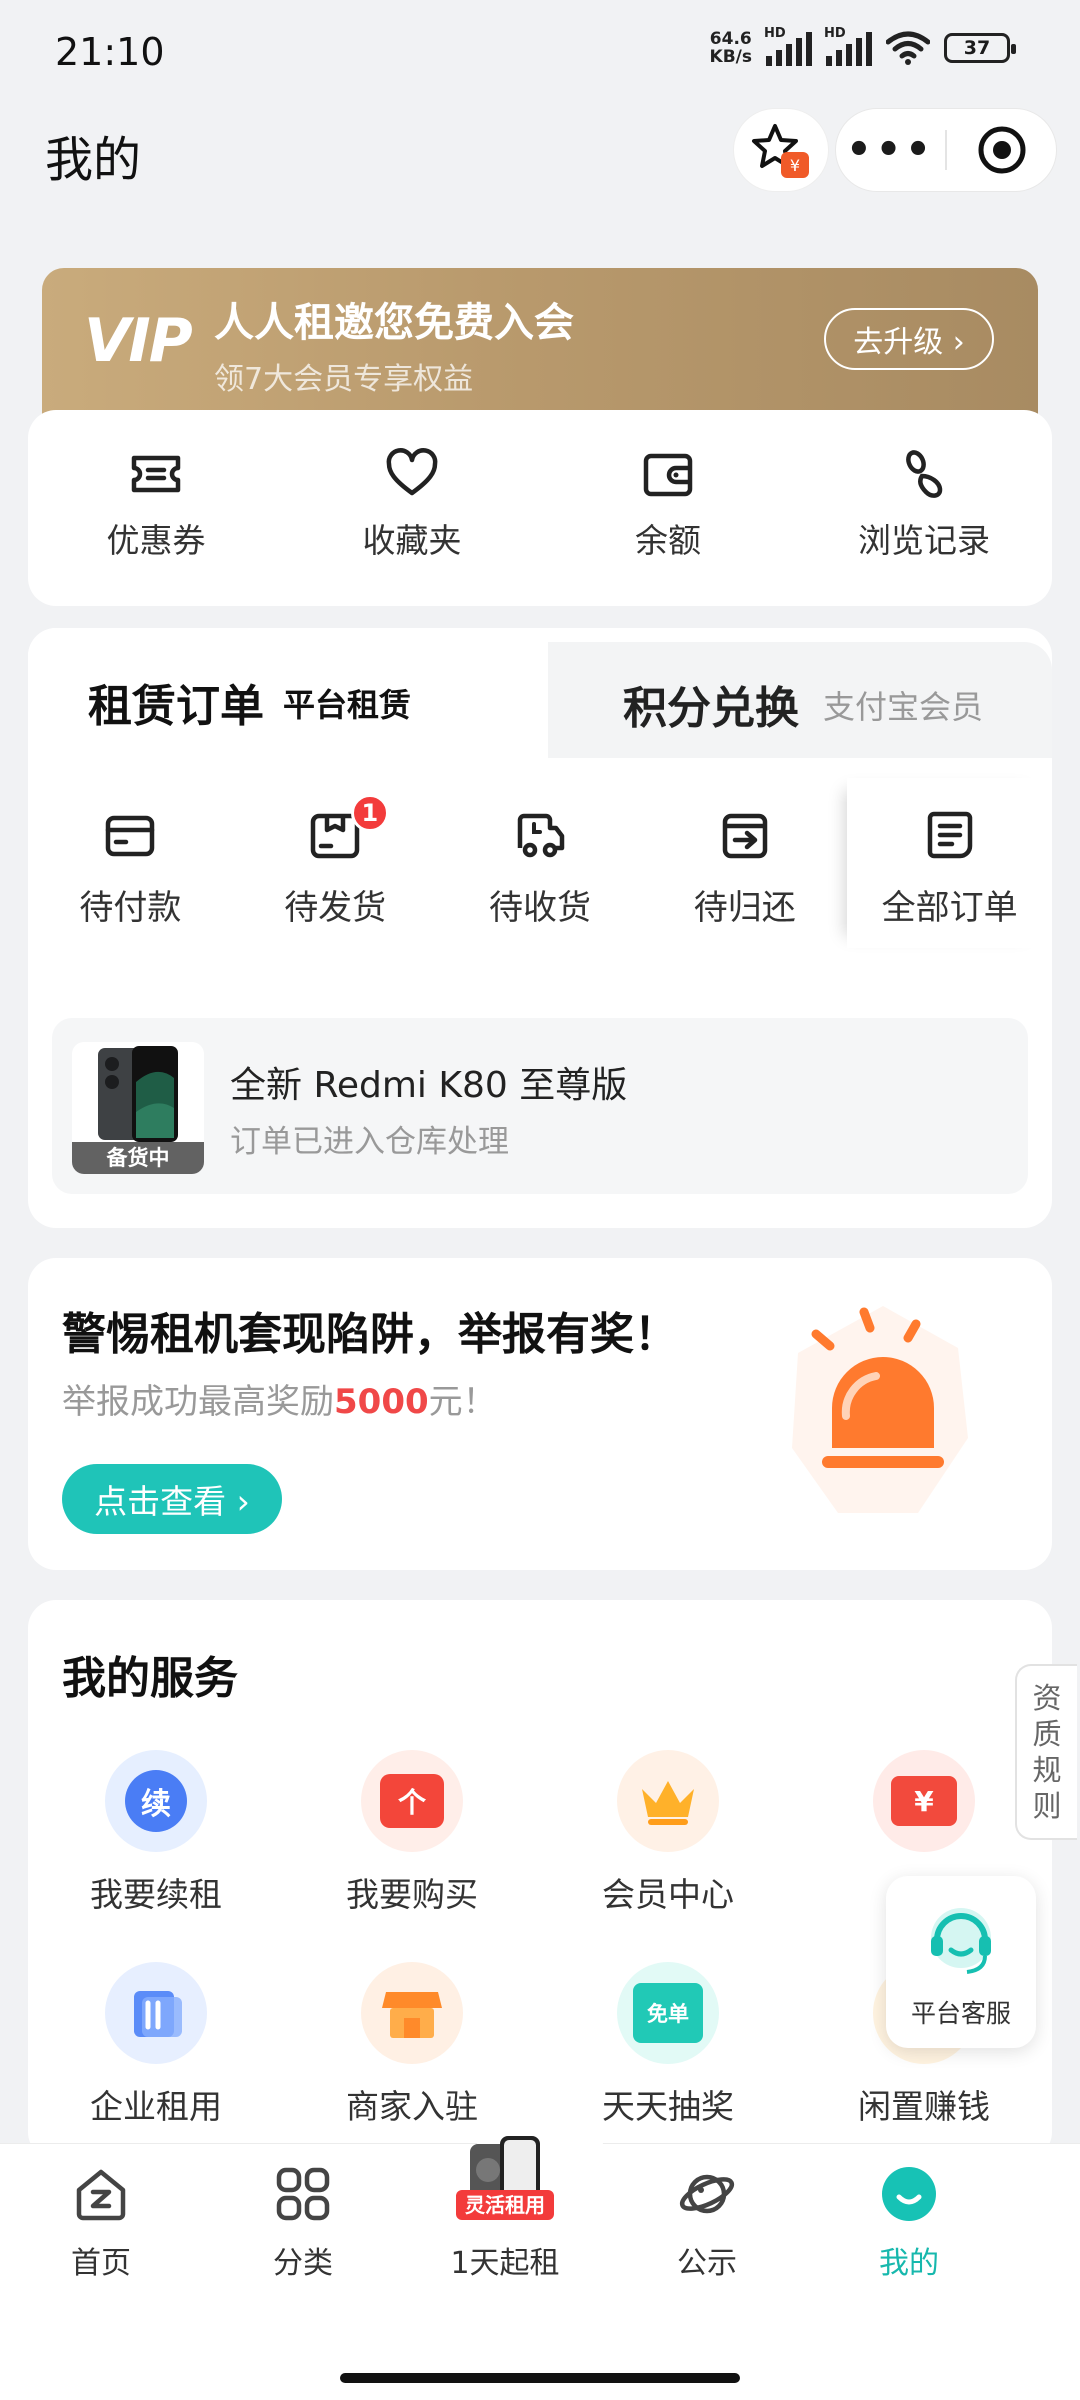  I want to click on close-target-button, so click(1001, 150).